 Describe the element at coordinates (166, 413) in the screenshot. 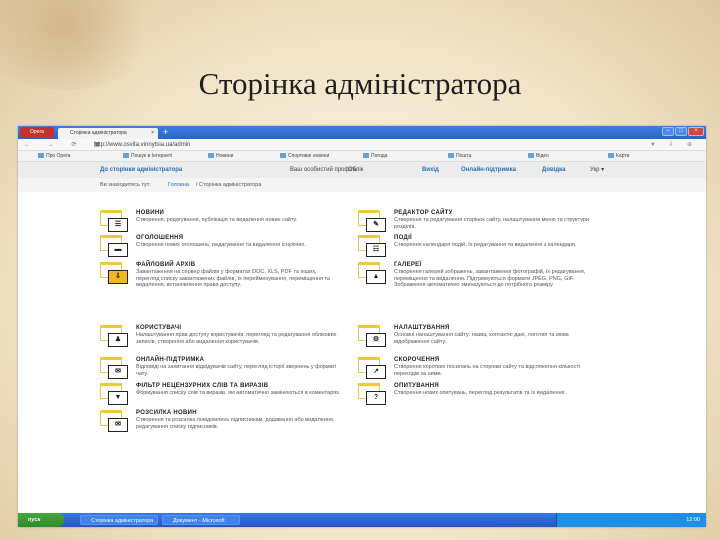

I see `section-title: РОЗСИЛКА НОВИН` at that location.